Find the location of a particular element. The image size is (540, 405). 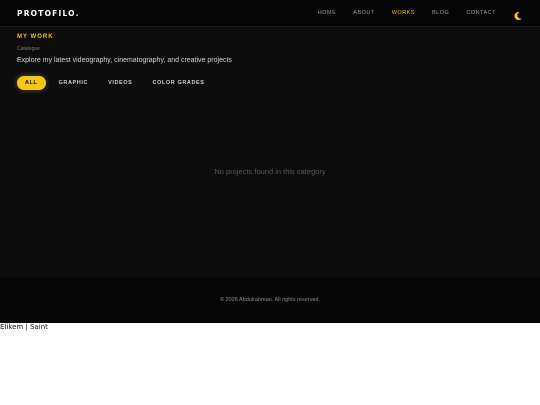

copyright-text: © 2026 Abdulrahman. All rights reserved. is located at coordinates (270, 300).